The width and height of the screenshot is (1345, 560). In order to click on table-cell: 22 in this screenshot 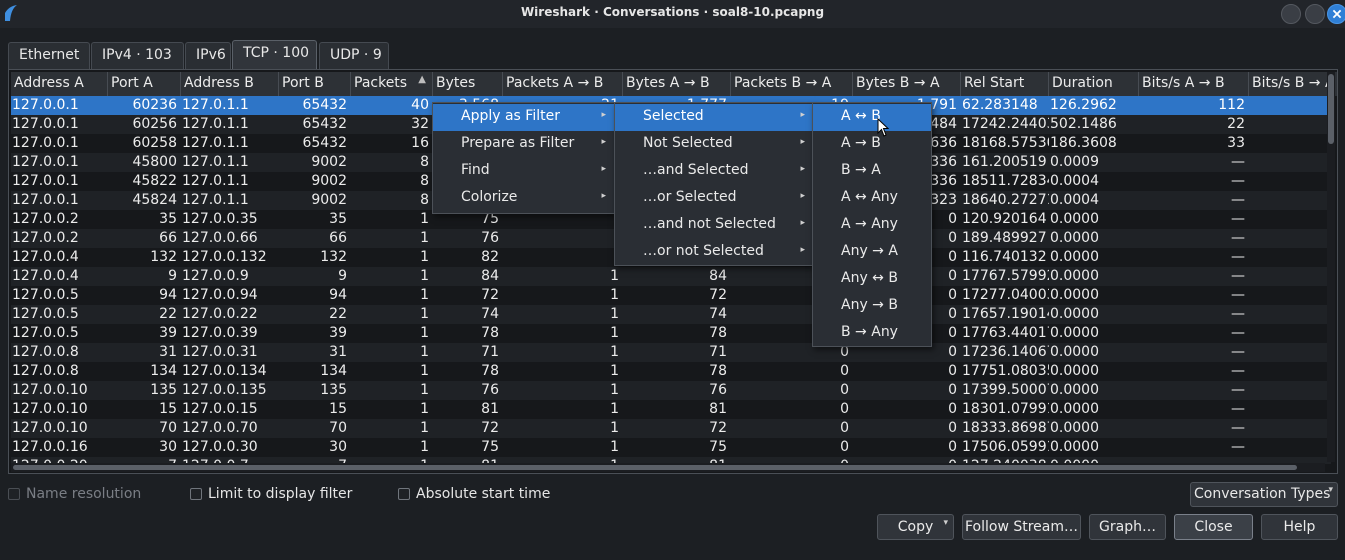, I will do `click(338, 314)`.